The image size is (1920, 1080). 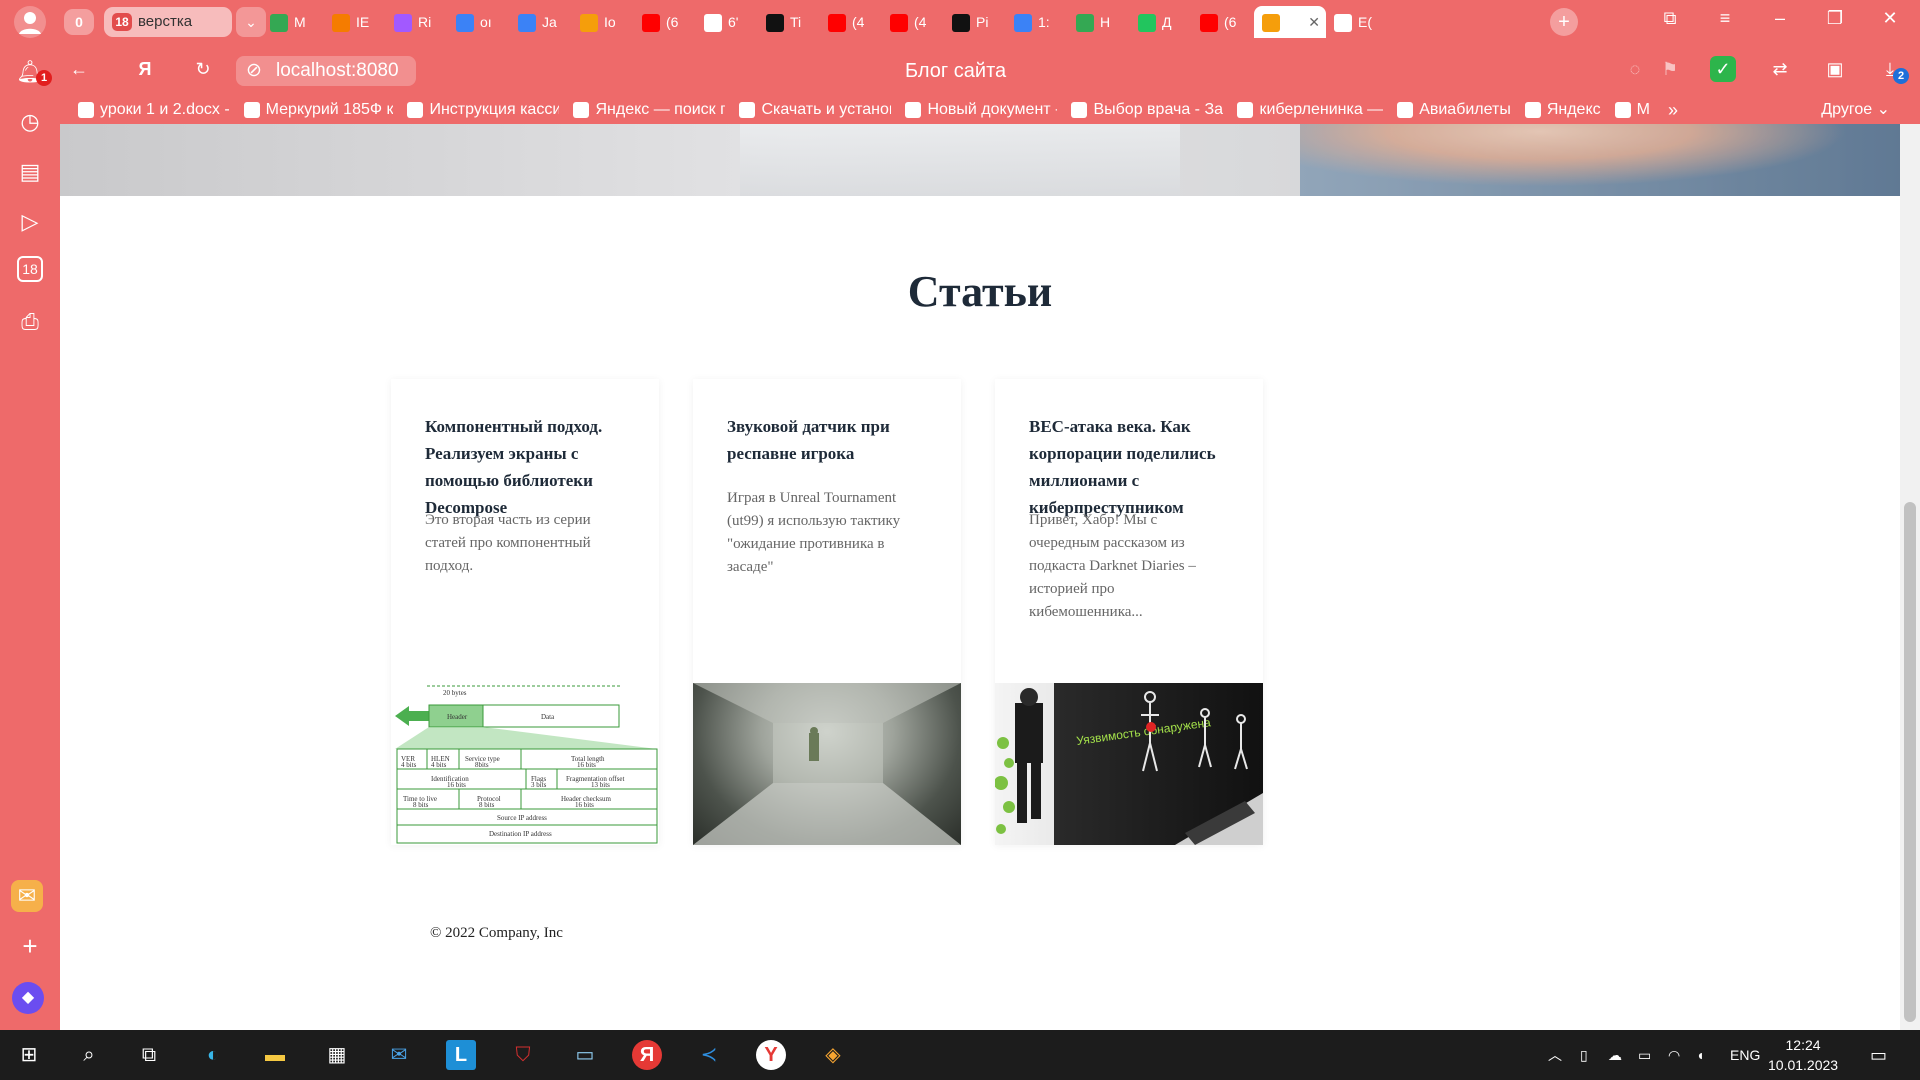 What do you see at coordinates (27, 896) in the screenshot?
I see `mail-icon: ✉` at bounding box center [27, 896].